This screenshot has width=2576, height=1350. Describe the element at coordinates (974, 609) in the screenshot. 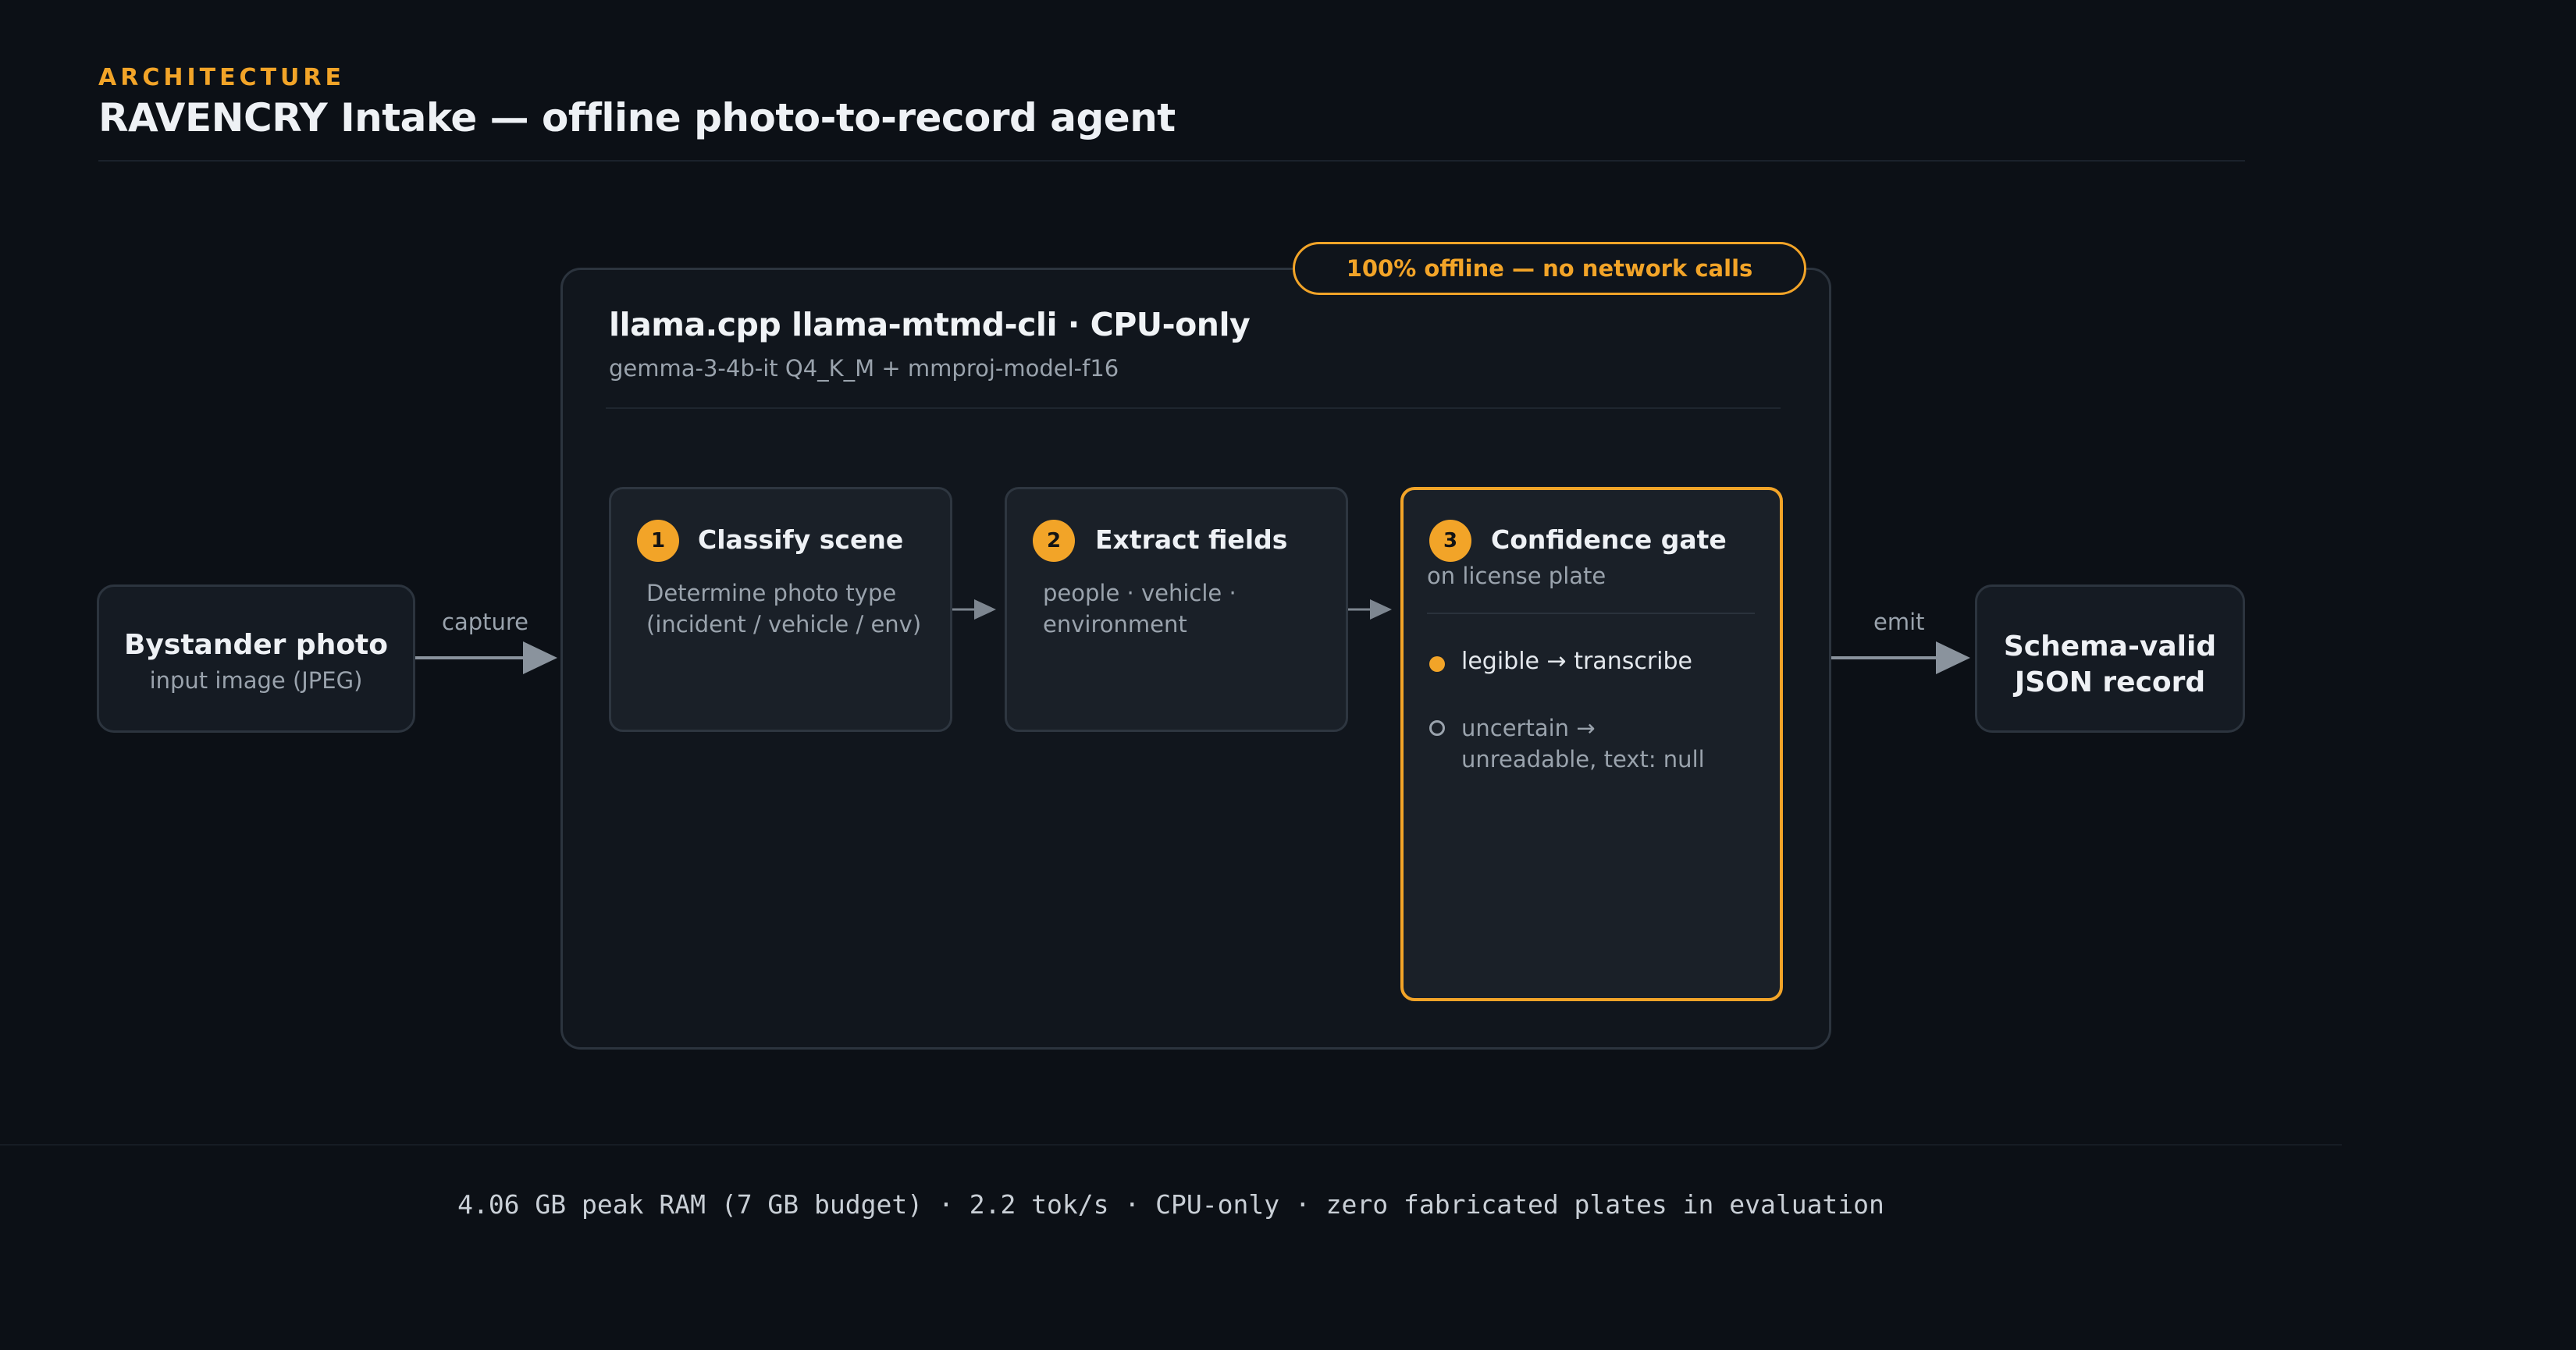

I see `arrow-stage1-to-stage2` at that location.